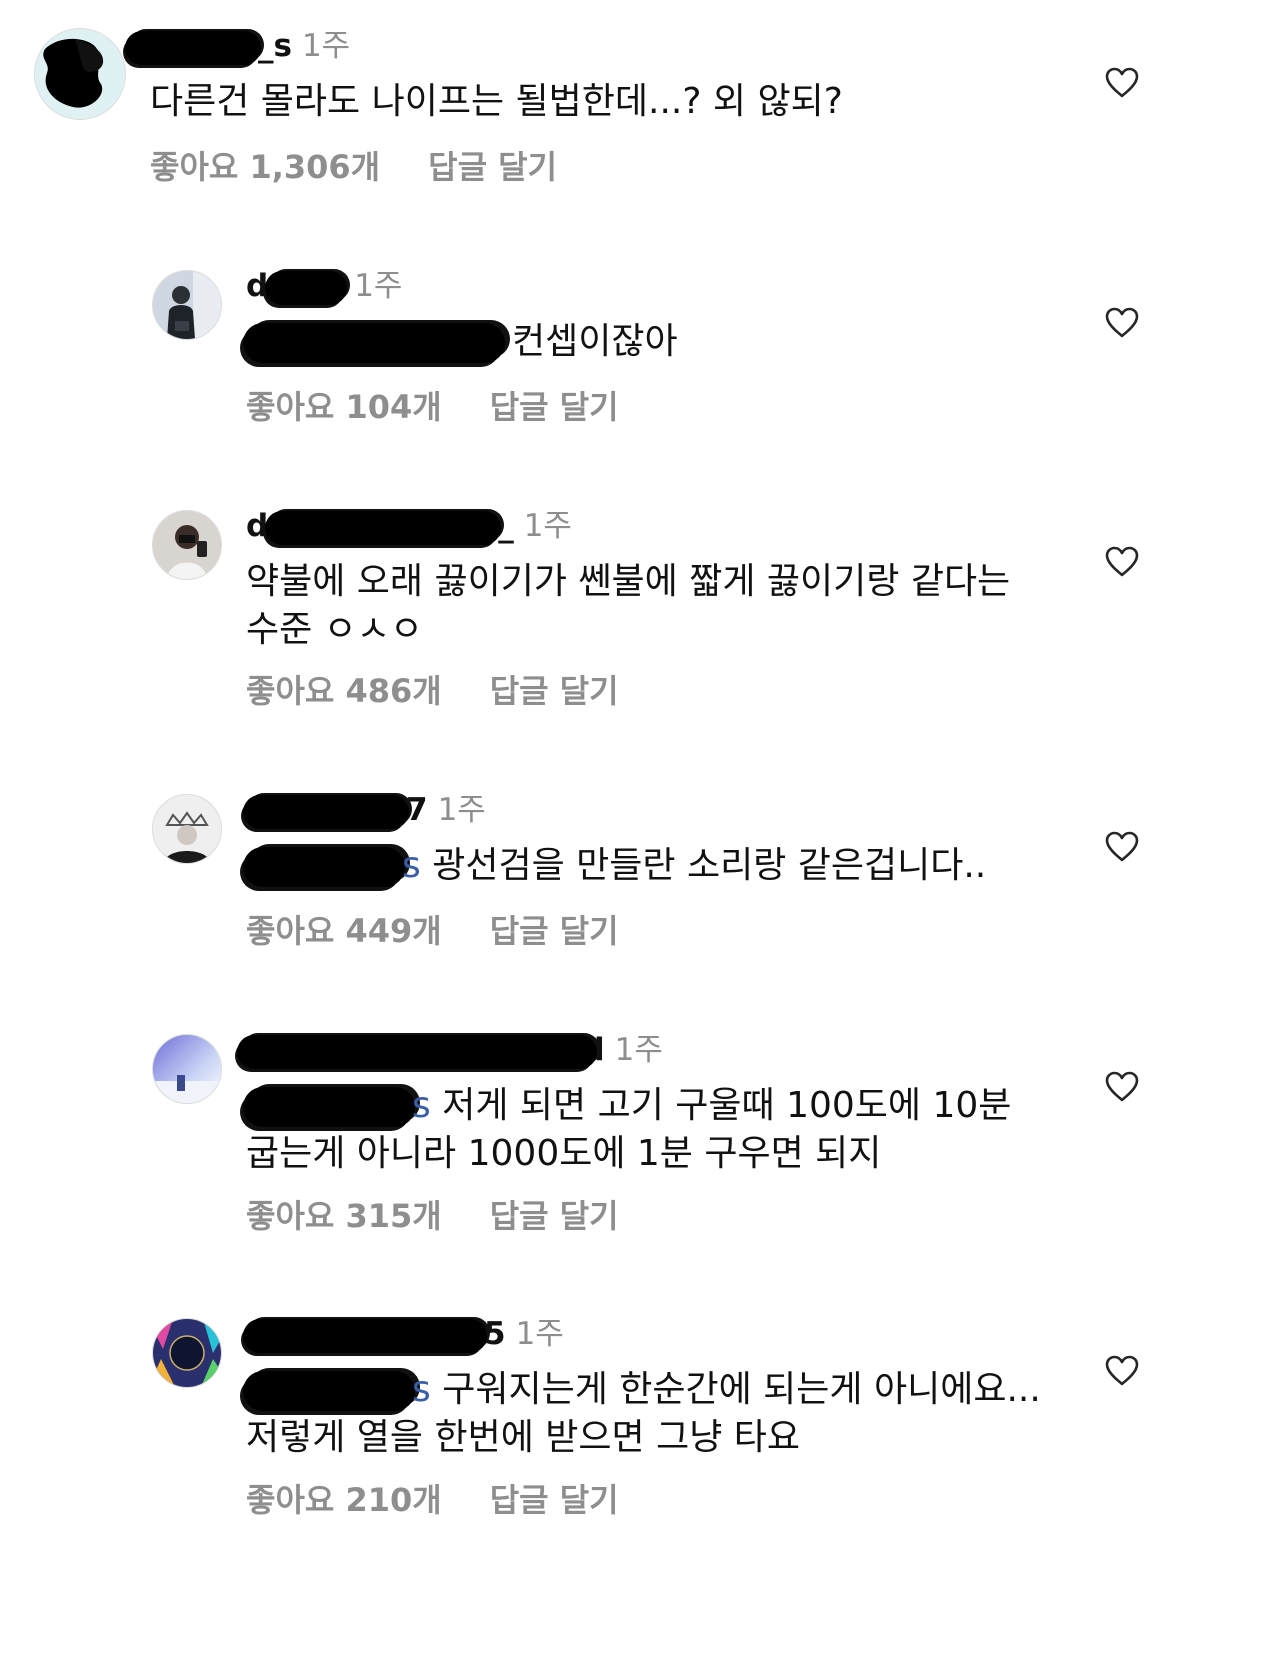 The height and width of the screenshot is (1664, 1280). Describe the element at coordinates (344, 407) in the screenshot. I see `likes-count: 좋아요 104개` at that location.